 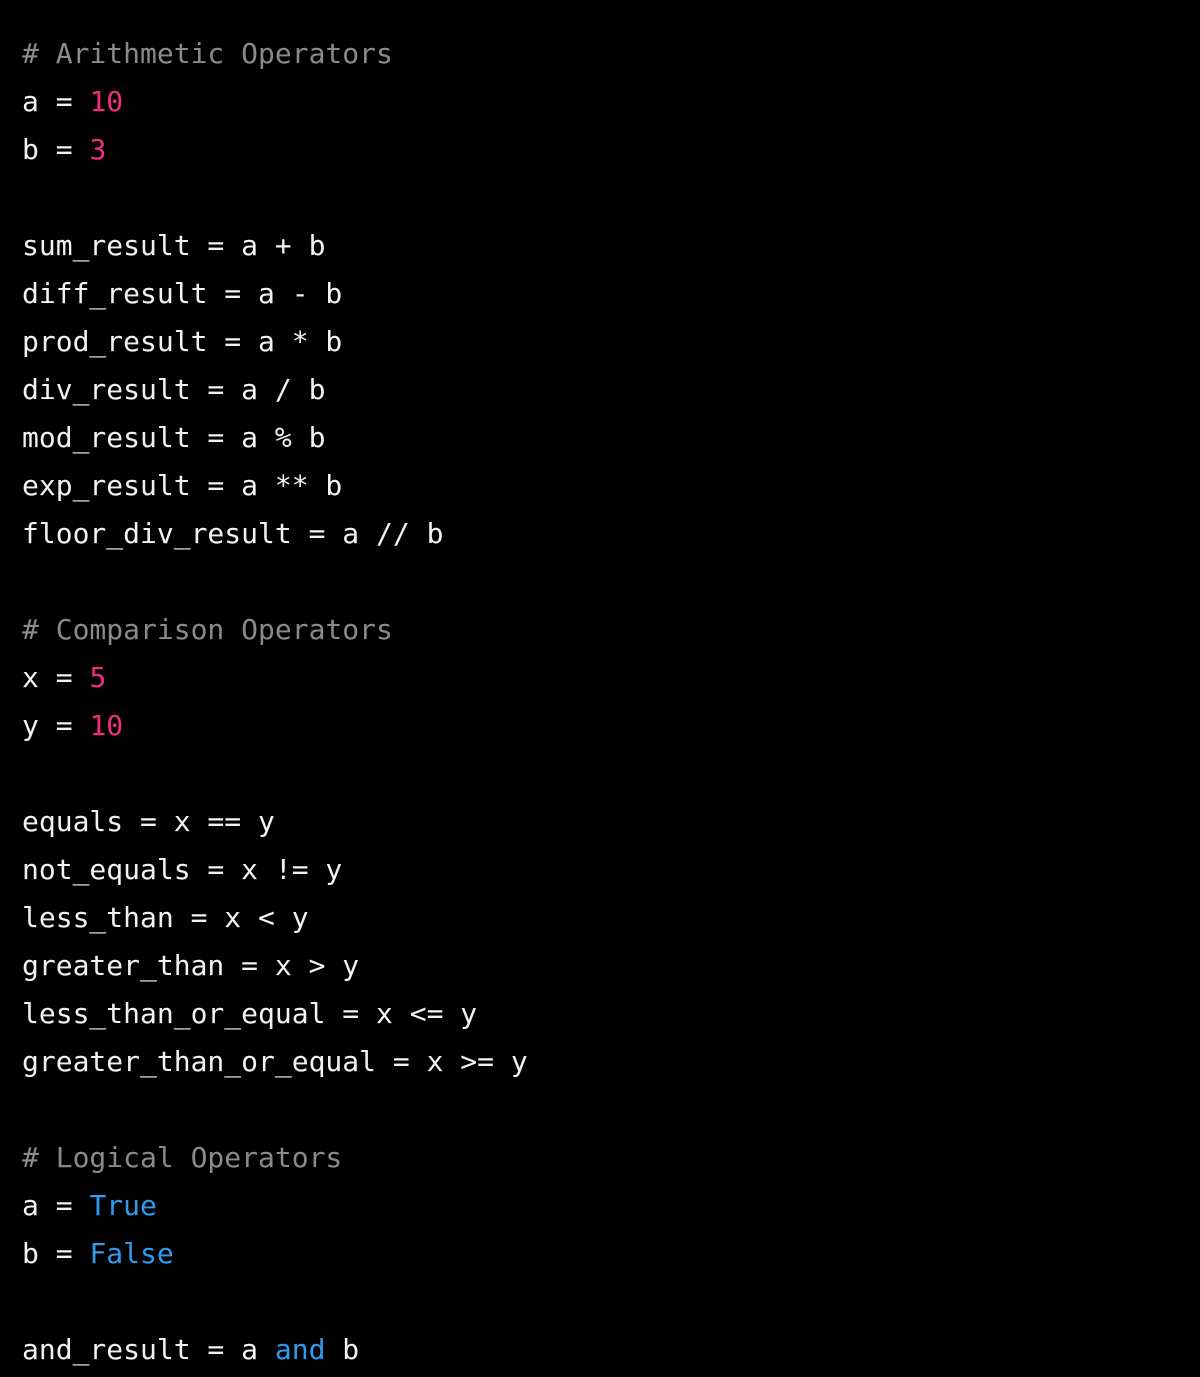 I want to click on code-line: x = 5, so click(x=611, y=678).